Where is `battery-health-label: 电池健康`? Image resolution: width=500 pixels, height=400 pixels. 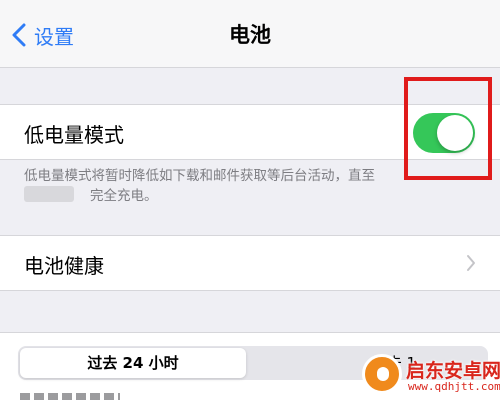 battery-health-label: 电池健康 is located at coordinates (64, 266).